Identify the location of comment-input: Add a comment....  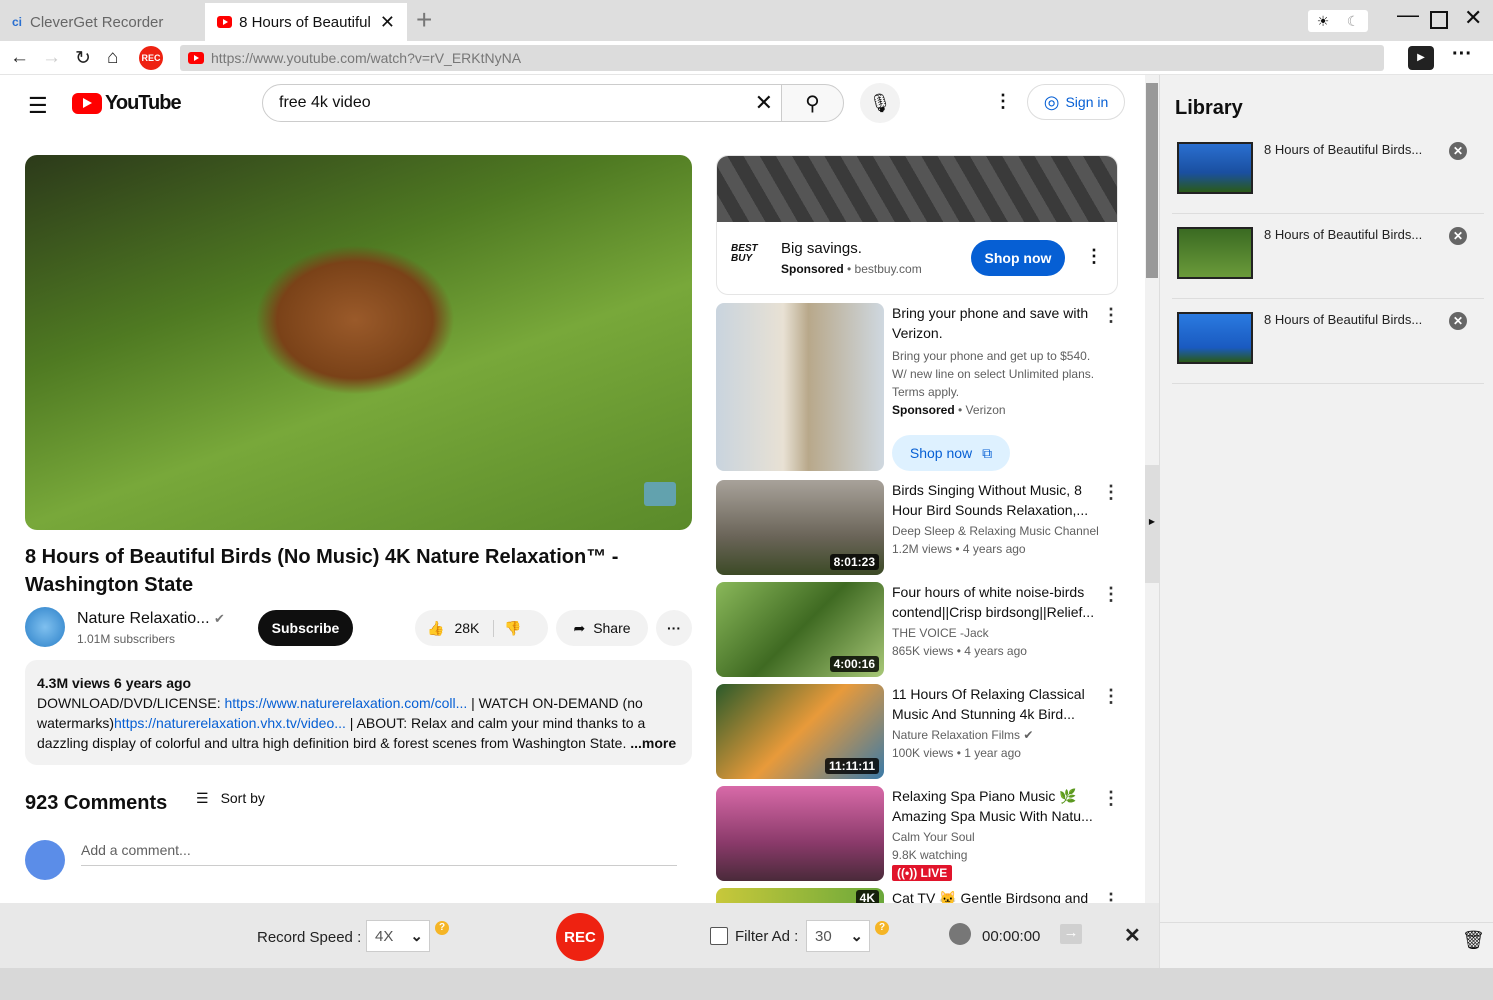
(379, 854).